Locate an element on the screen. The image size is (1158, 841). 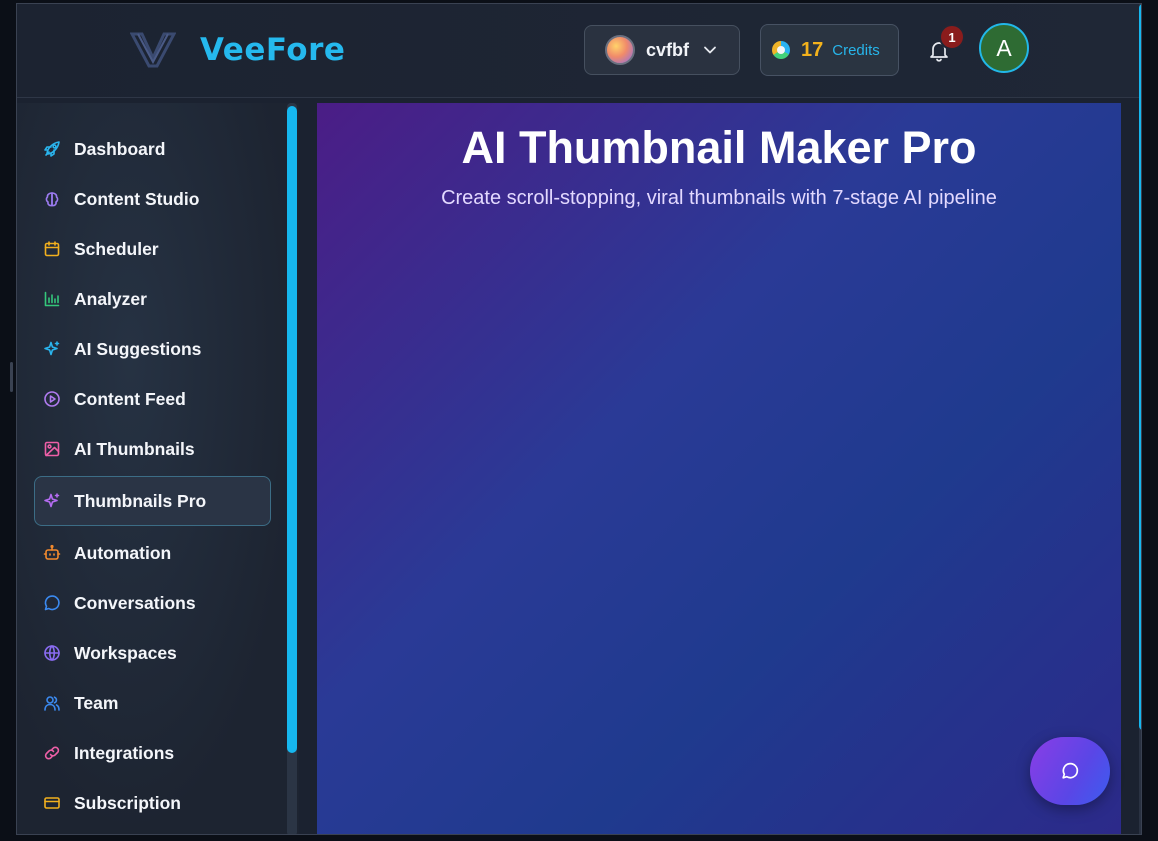
calendar-icon is located at coordinates (52, 249).